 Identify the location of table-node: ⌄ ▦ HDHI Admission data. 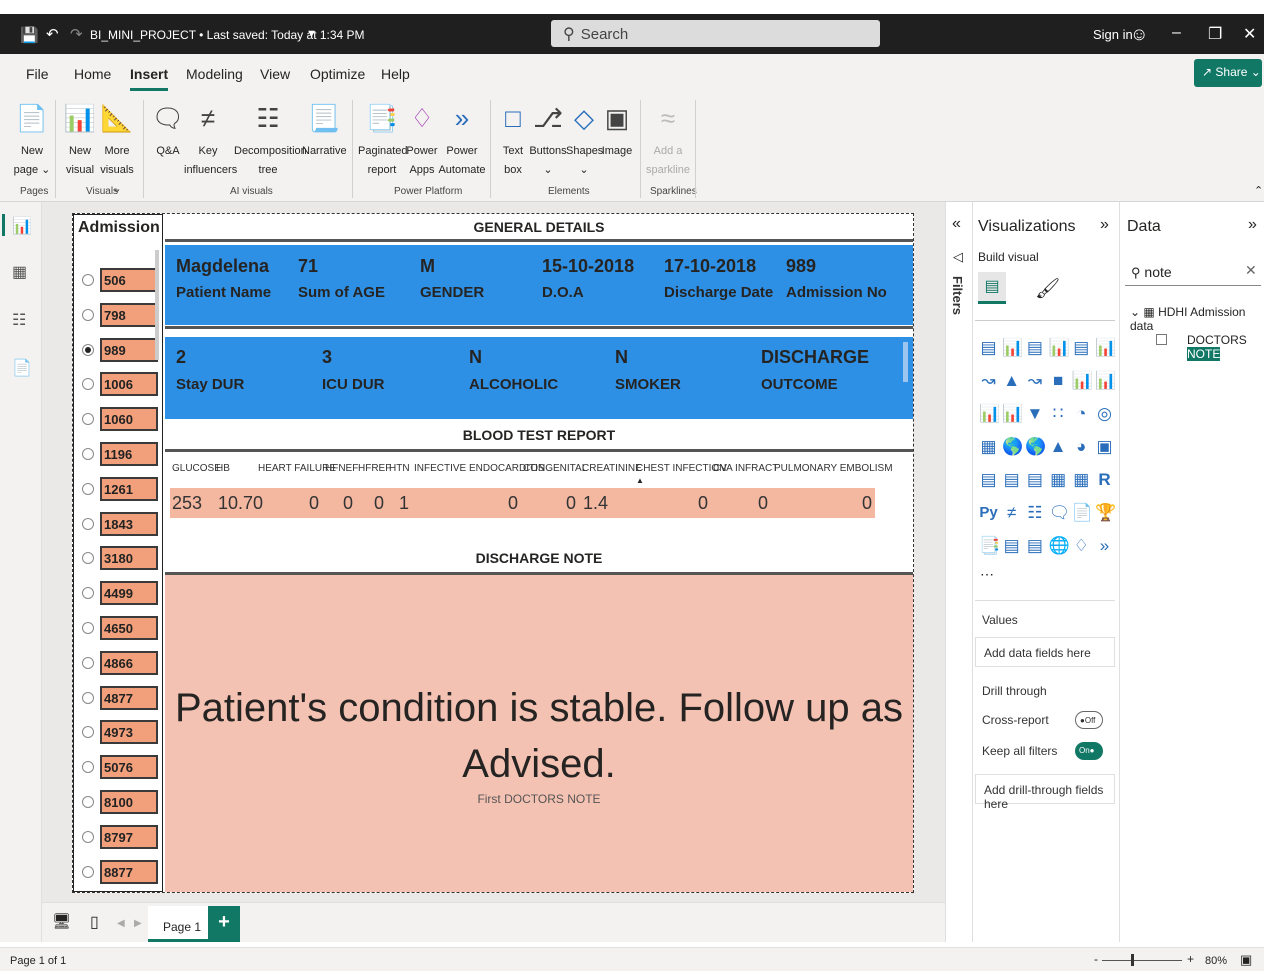
(1197, 319).